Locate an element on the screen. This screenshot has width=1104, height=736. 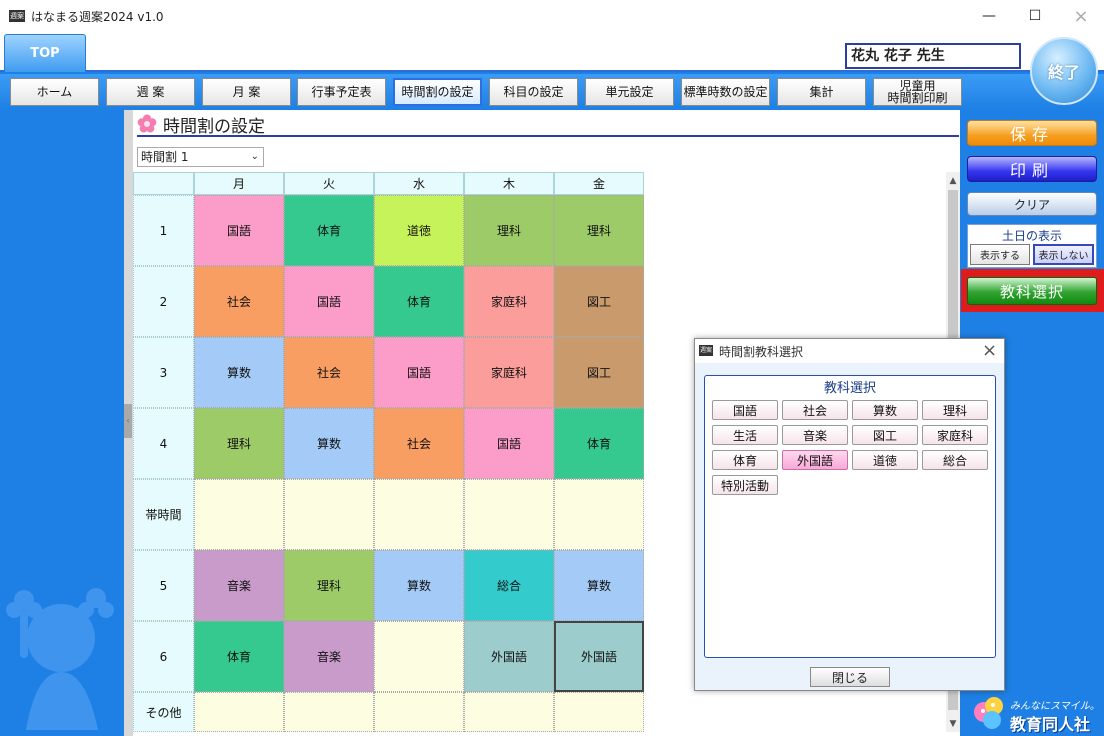
subject-button: 算数 is located at coordinates (885, 410).